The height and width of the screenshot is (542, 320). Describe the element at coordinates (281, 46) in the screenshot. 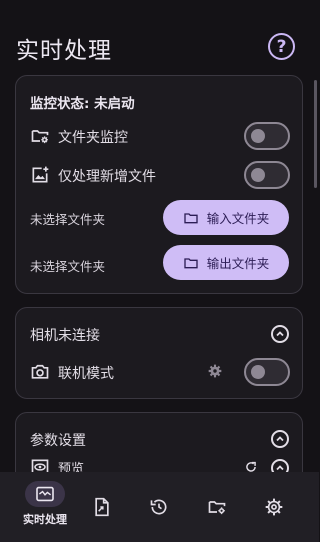

I see `help-icon: ?` at that location.